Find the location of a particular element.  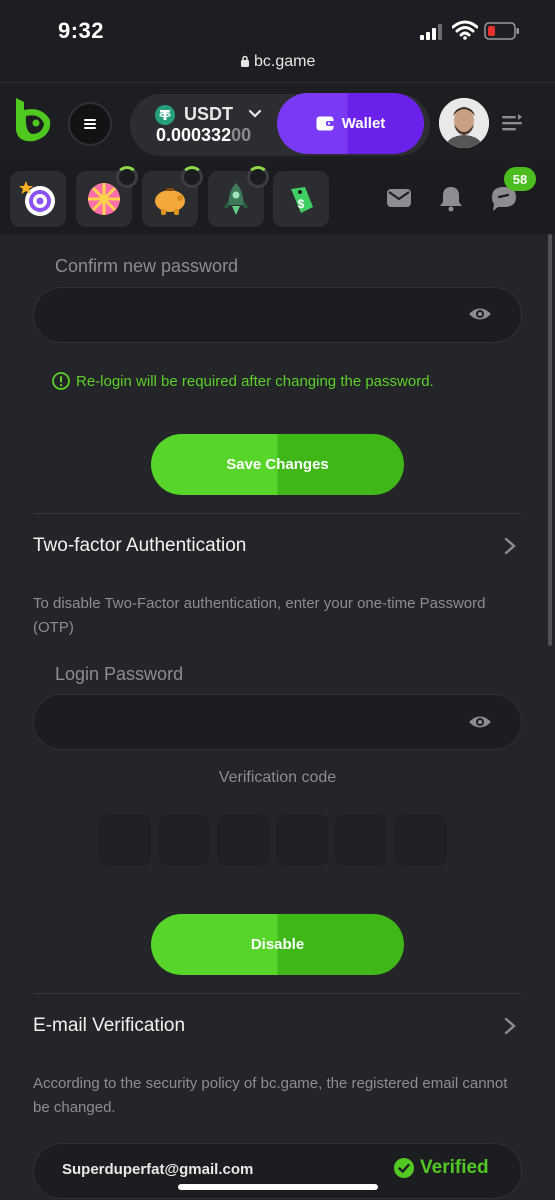

user-photo is located at coordinates (464, 123).